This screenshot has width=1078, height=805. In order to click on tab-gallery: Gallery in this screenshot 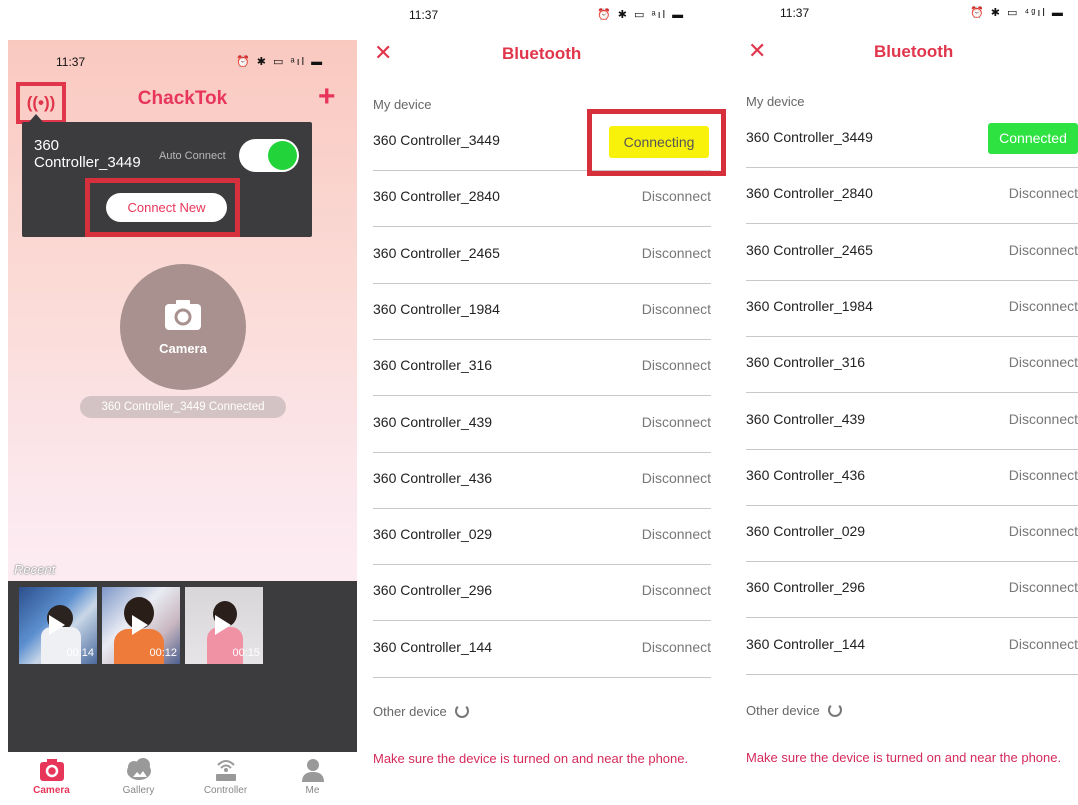, I will do `click(138, 778)`.